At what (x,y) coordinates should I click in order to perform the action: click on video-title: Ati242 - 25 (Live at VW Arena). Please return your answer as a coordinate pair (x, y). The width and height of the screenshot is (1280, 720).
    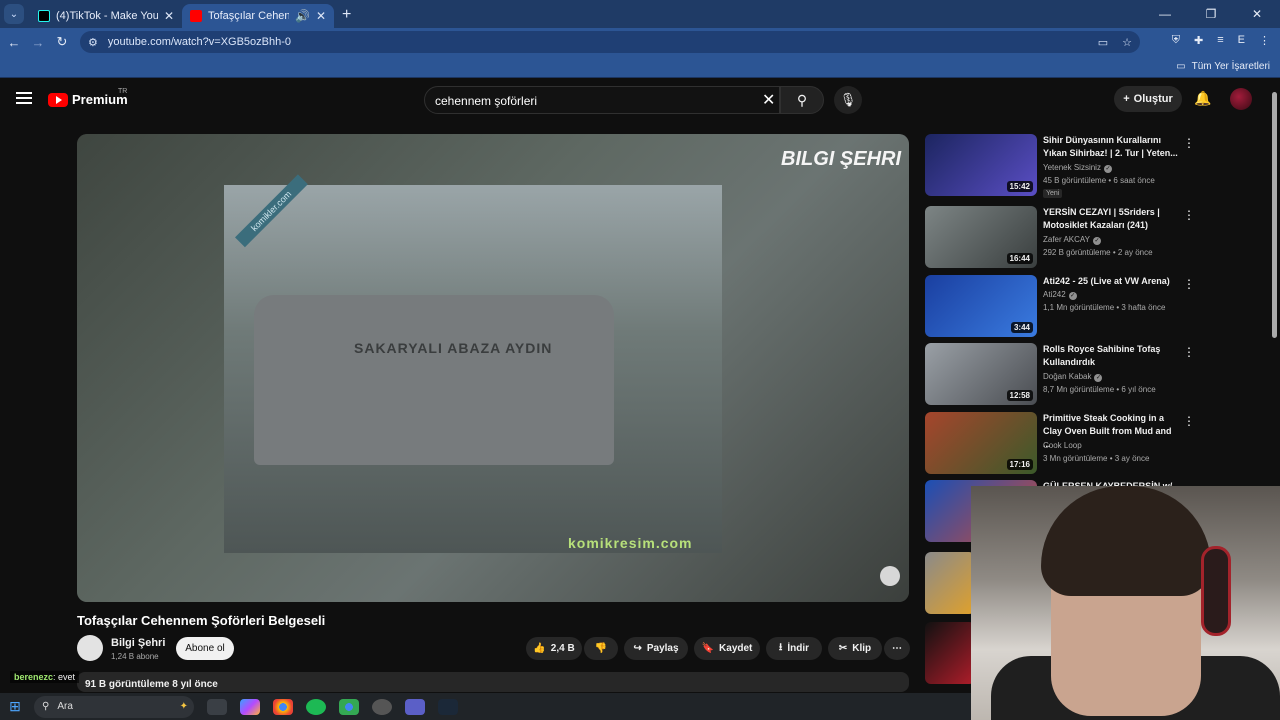
    Looking at the image, I should click on (1112, 281).